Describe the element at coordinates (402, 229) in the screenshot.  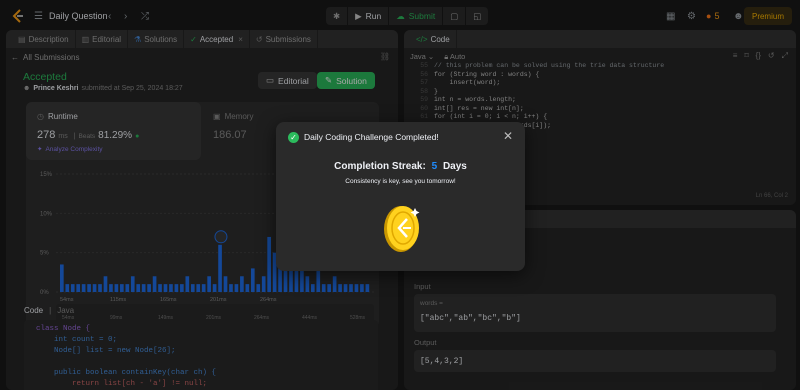
I see `gold-coin-icon` at that location.